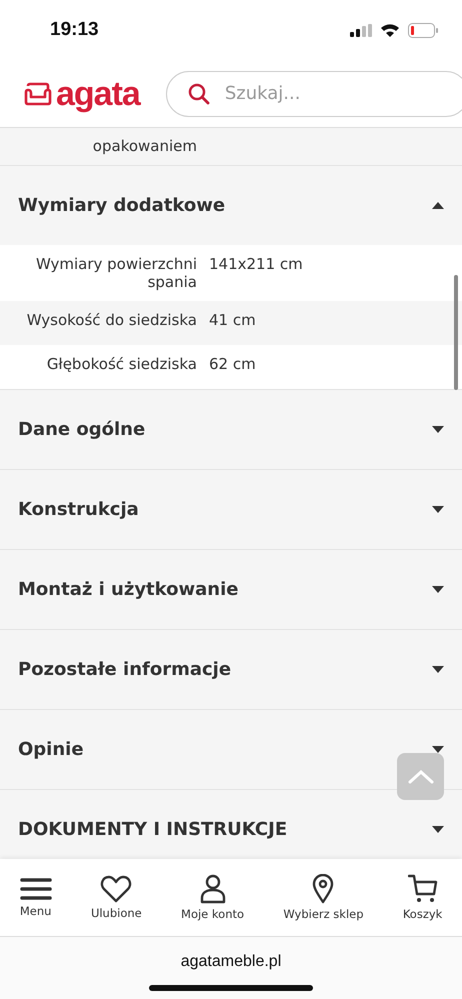 The height and width of the screenshot is (999, 462). Describe the element at coordinates (116, 889) in the screenshot. I see `heart-icon` at that location.